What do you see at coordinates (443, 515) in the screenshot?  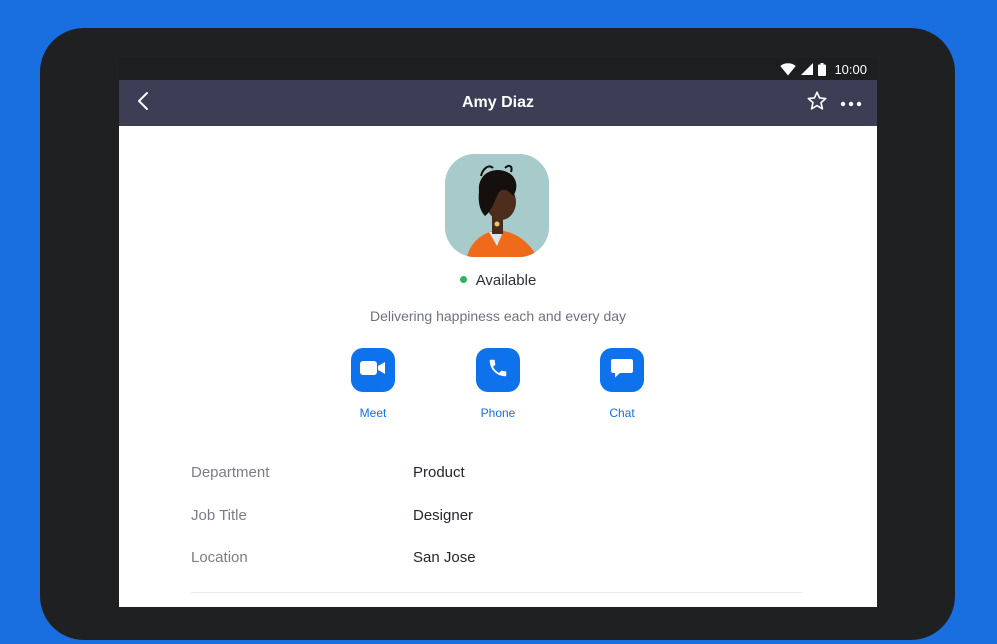 I see `detail-value: Designer` at bounding box center [443, 515].